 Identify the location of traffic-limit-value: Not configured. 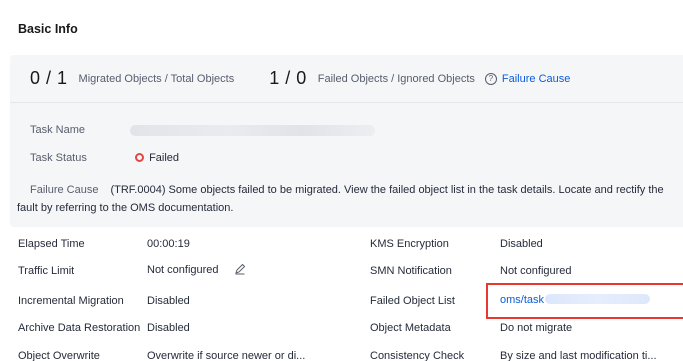
(183, 270).